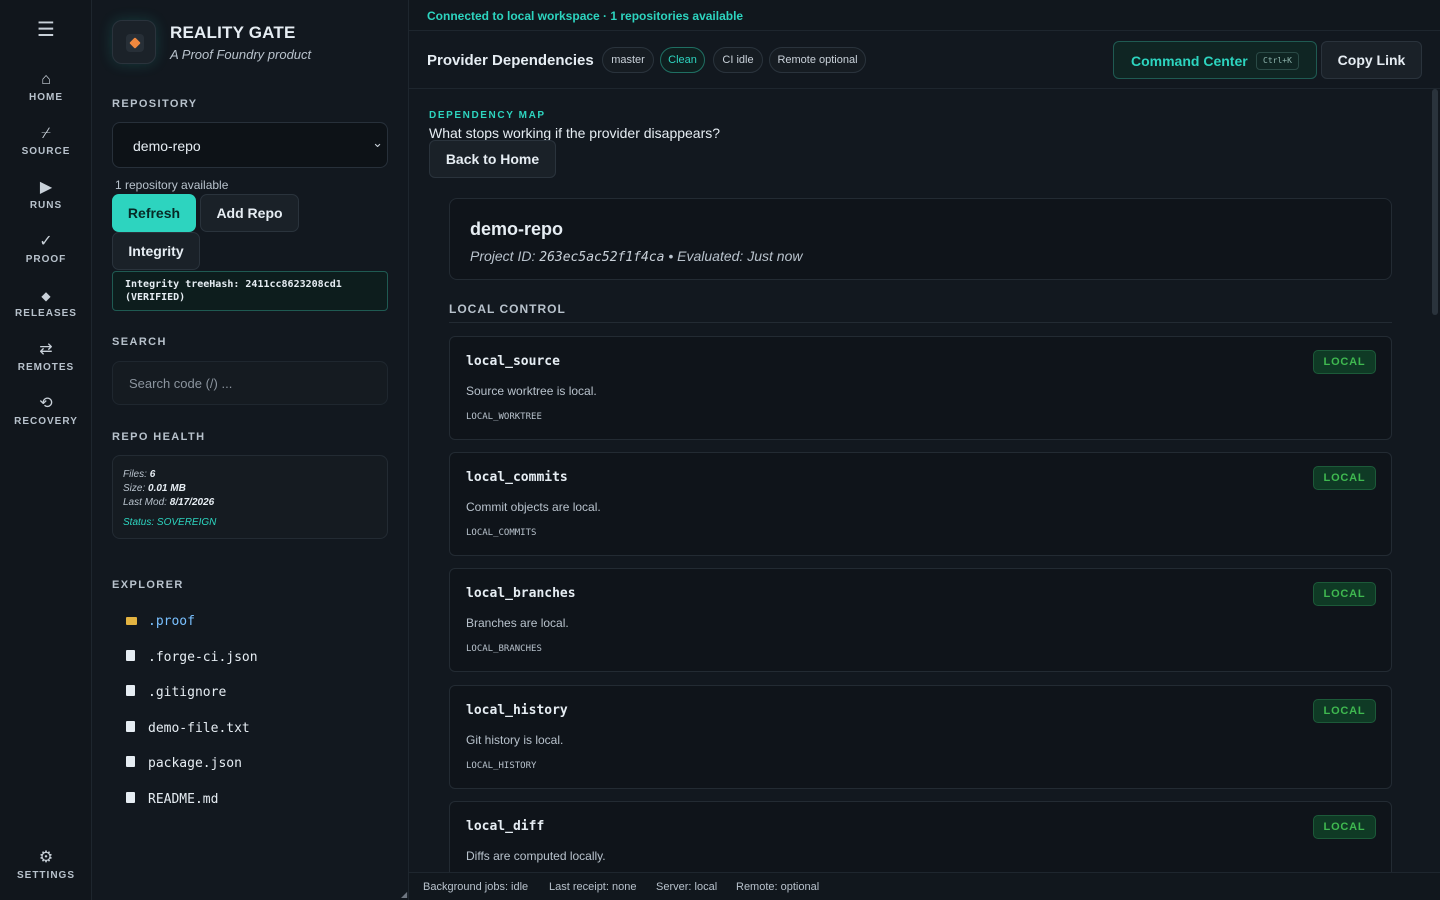  Describe the element at coordinates (46, 349) in the screenshot. I see `swap-arrows-icon: ⇄` at that location.